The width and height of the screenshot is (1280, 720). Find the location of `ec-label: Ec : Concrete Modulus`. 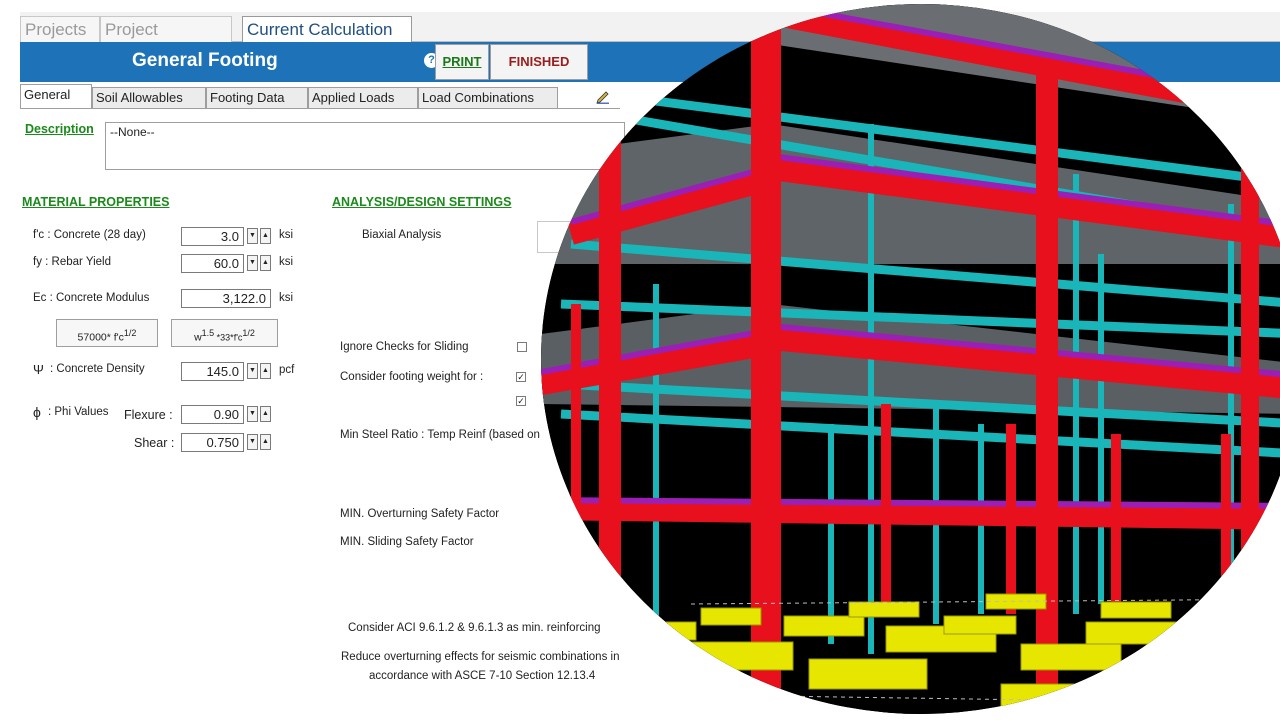

ec-label: Ec : Concrete Modulus is located at coordinates (91, 298).